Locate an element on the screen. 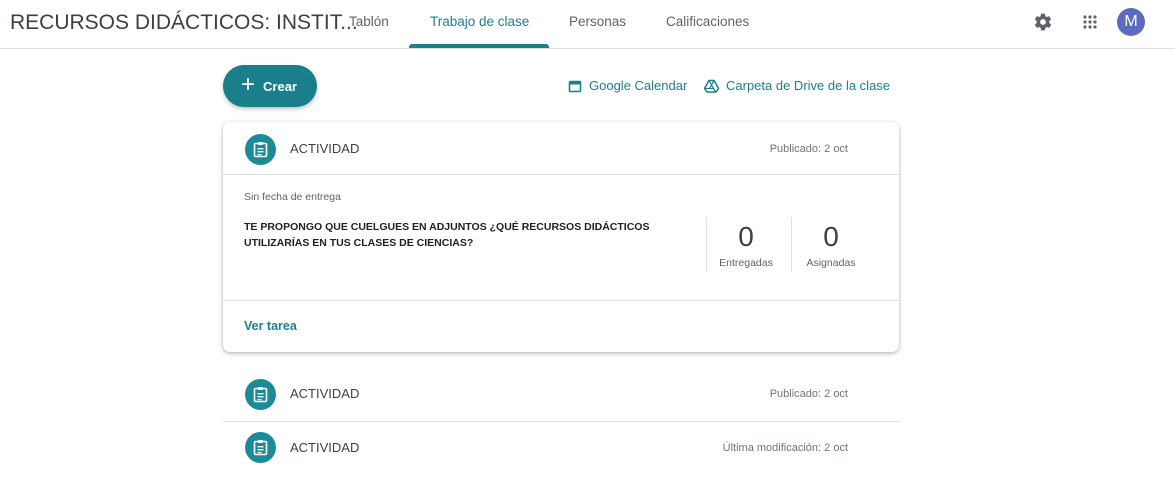  google-calendar-label: Google Calendar is located at coordinates (638, 85).